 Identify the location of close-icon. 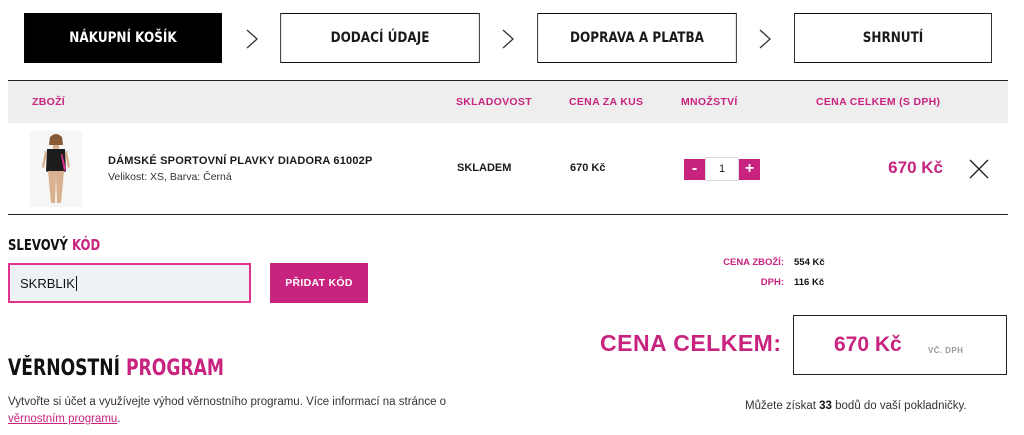
(979, 169).